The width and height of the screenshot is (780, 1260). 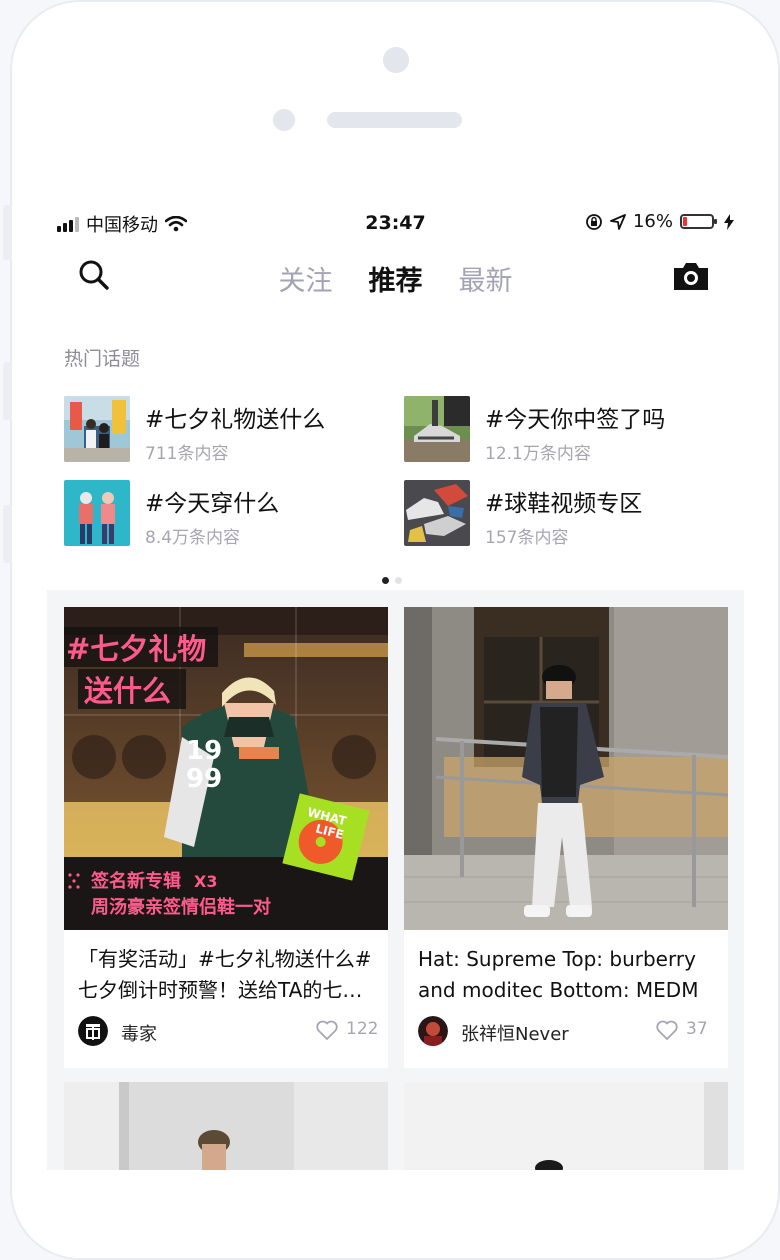 What do you see at coordinates (139, 1033) in the screenshot?
I see `author-name: 毒家` at bounding box center [139, 1033].